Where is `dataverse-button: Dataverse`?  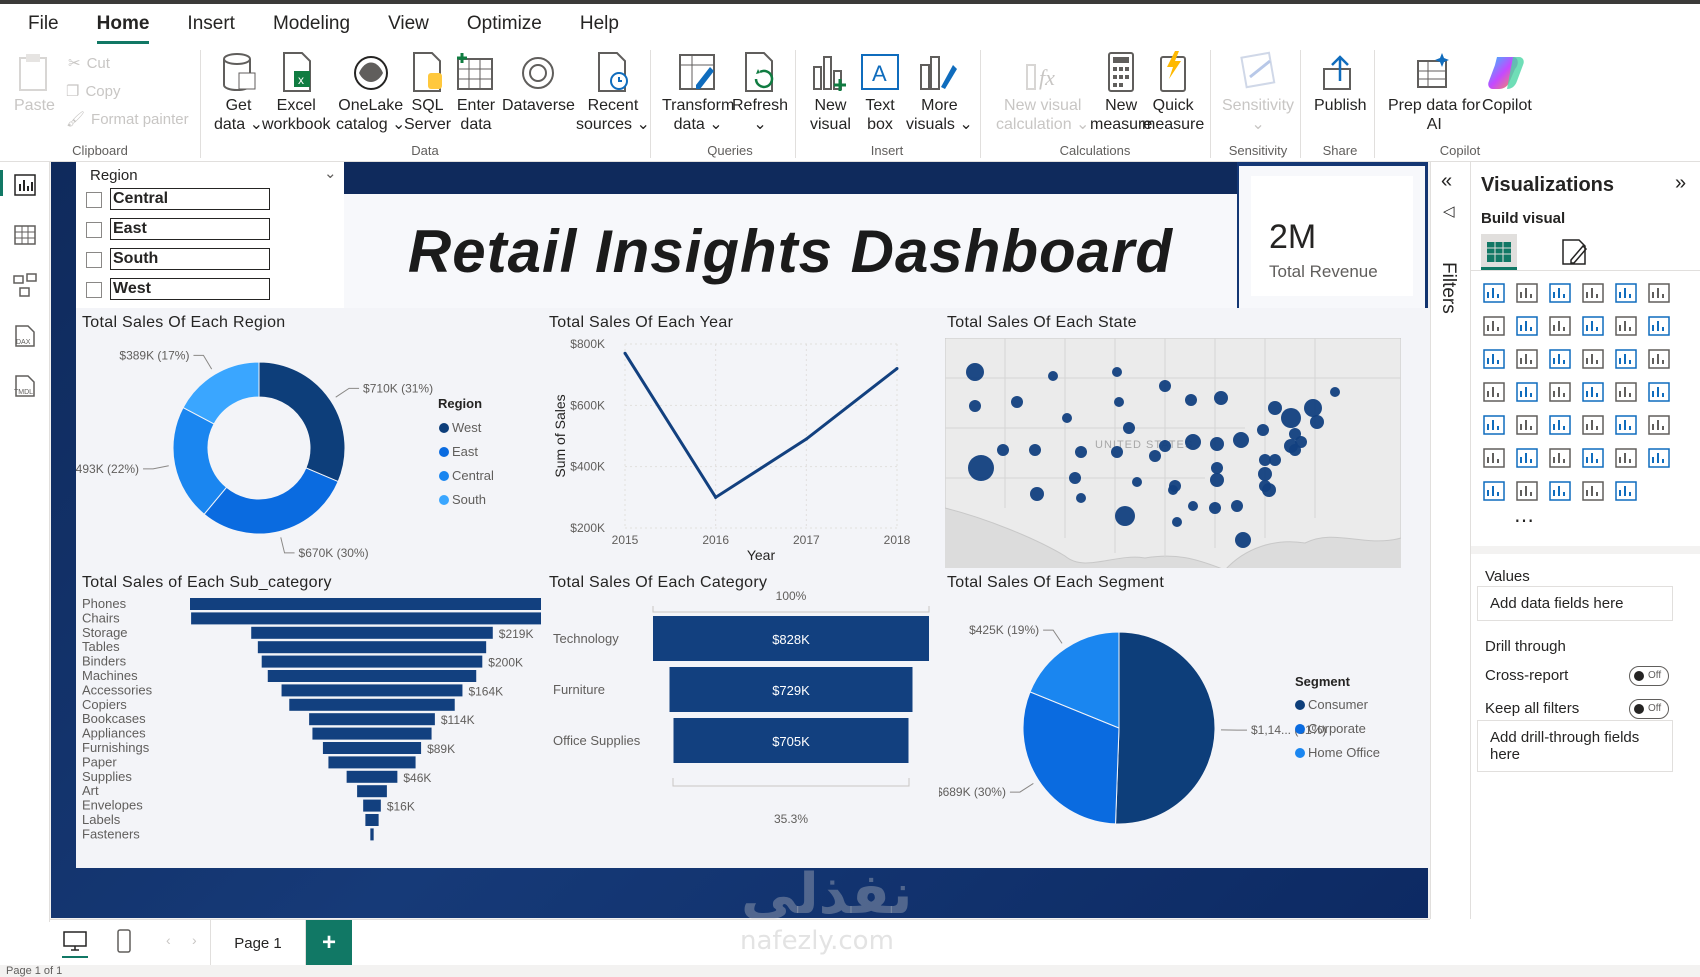 dataverse-button: Dataverse is located at coordinates (538, 82).